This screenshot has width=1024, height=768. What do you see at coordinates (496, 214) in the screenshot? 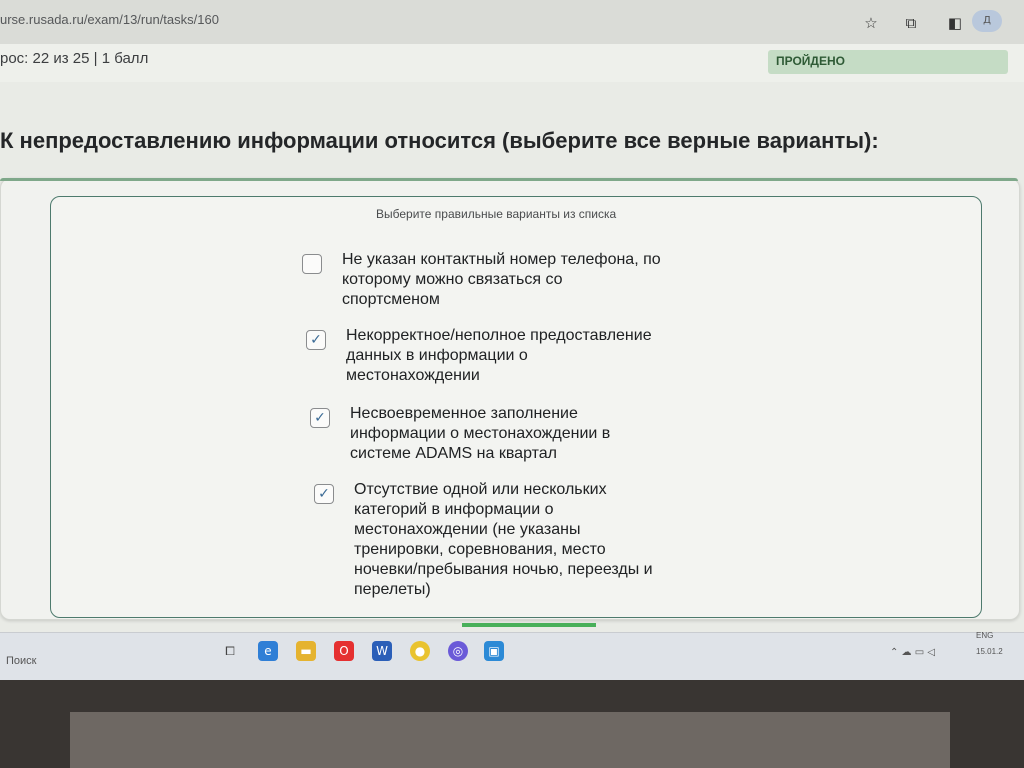
I see `answer-hint: Выберите правильные варианты из списка` at bounding box center [496, 214].